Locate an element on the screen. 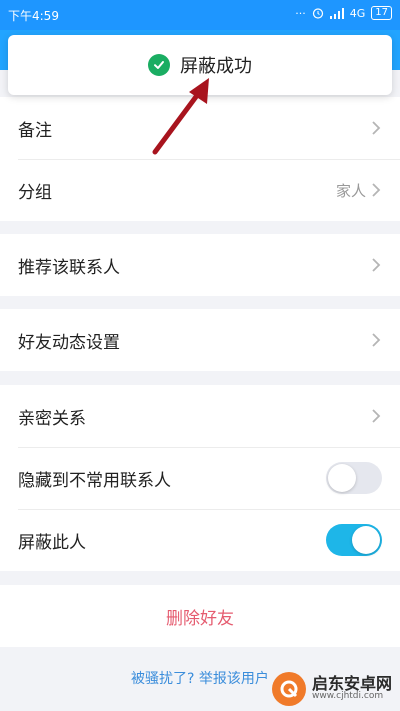 The height and width of the screenshot is (711, 400). status-icons: ··· 4G 17 is located at coordinates (343, 13).